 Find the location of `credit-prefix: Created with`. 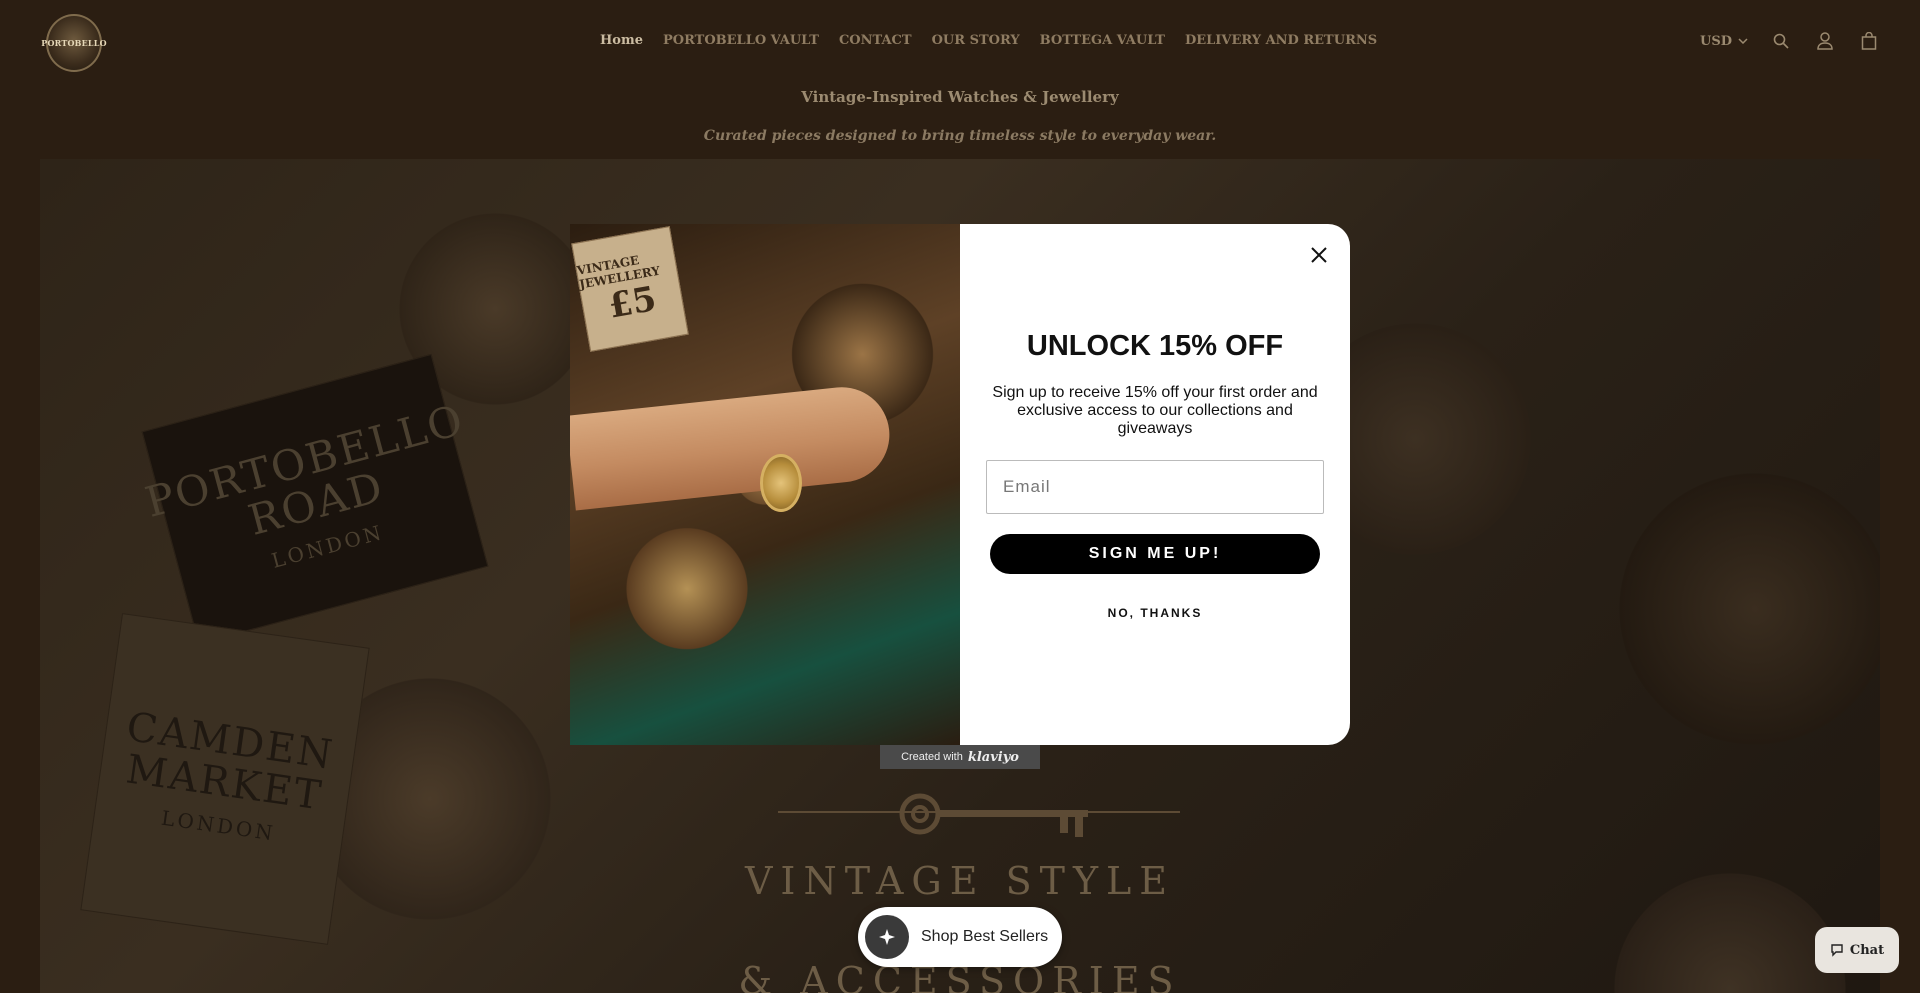

credit-prefix: Created with is located at coordinates (932, 757).